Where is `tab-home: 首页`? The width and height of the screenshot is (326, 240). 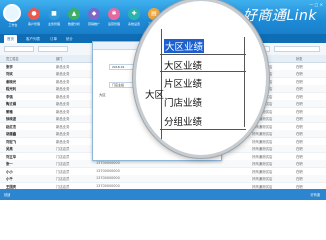 tab-home: 首页 is located at coordinates (10, 39).